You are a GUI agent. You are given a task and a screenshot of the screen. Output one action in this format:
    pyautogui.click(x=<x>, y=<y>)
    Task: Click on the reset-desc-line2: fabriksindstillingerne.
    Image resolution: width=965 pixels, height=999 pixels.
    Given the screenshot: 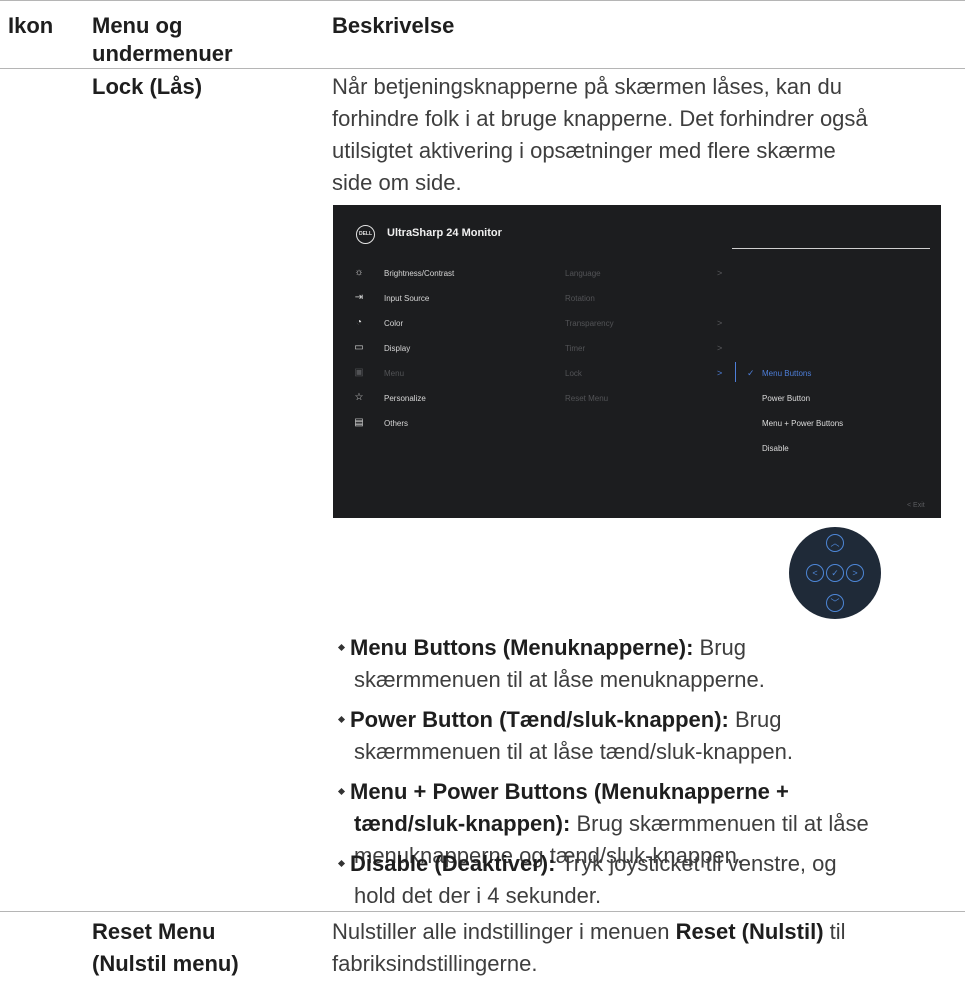 What is the action you would take?
    pyautogui.click(x=435, y=963)
    